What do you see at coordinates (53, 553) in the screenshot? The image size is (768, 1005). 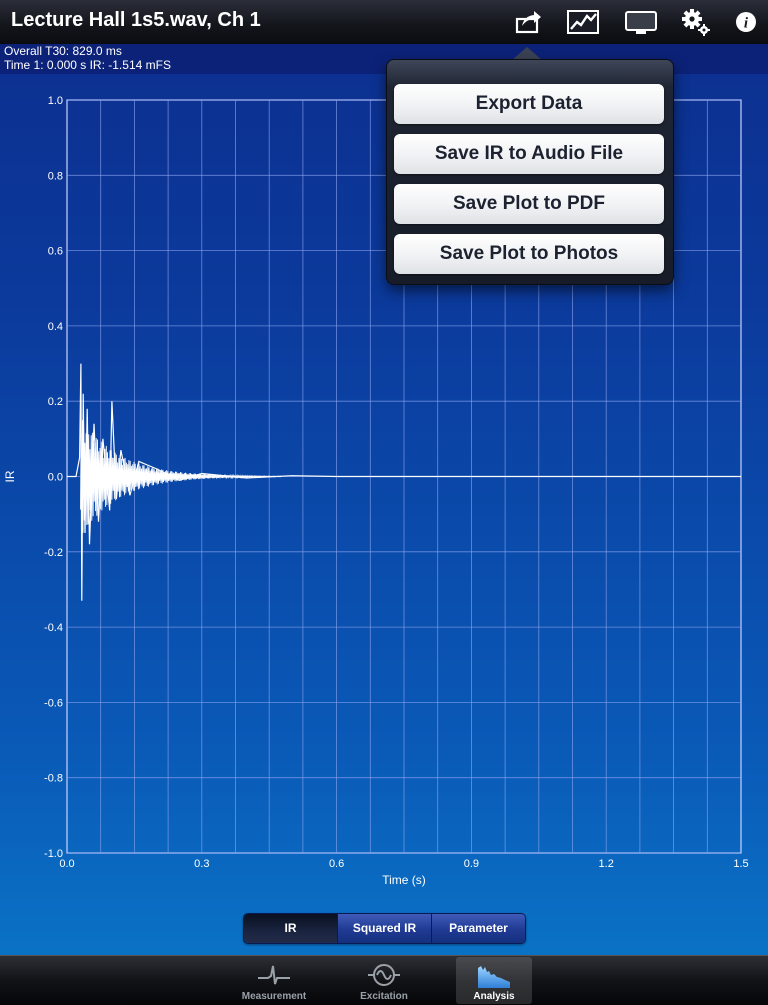 I see `y-tick-label: -0.2` at bounding box center [53, 553].